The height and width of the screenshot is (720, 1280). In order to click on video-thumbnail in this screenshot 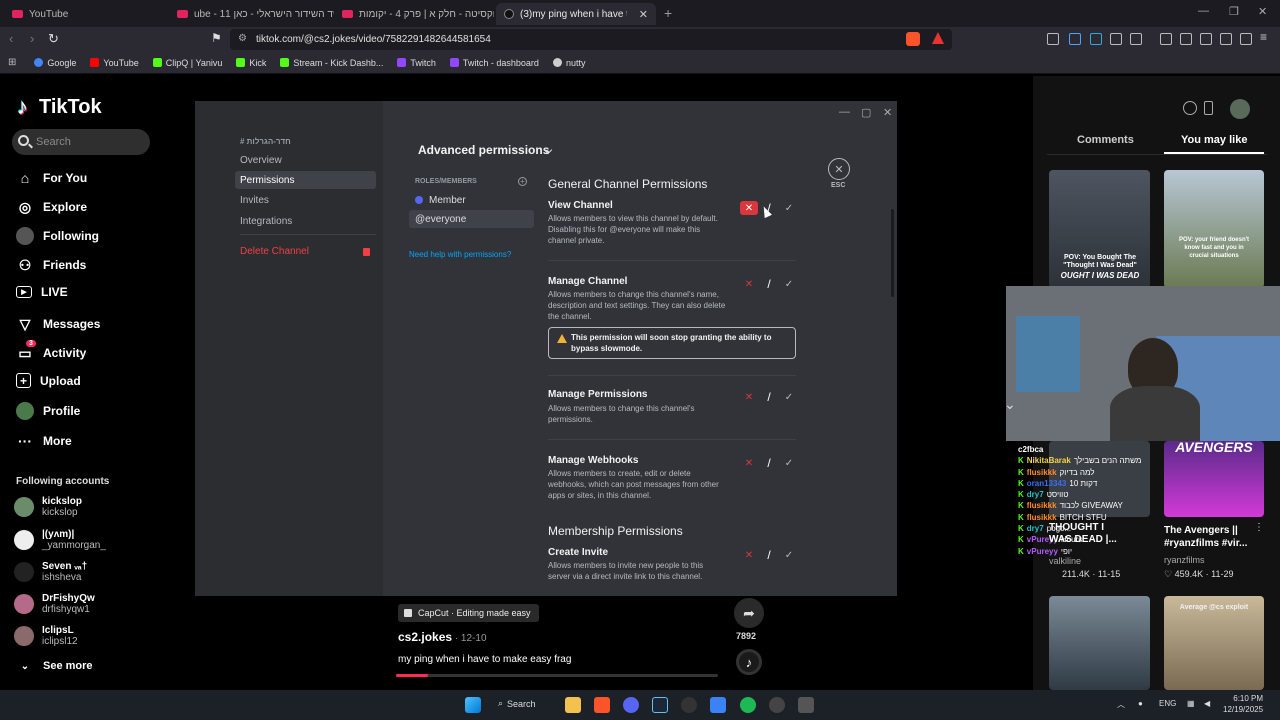, I will do `click(1099, 643)`.